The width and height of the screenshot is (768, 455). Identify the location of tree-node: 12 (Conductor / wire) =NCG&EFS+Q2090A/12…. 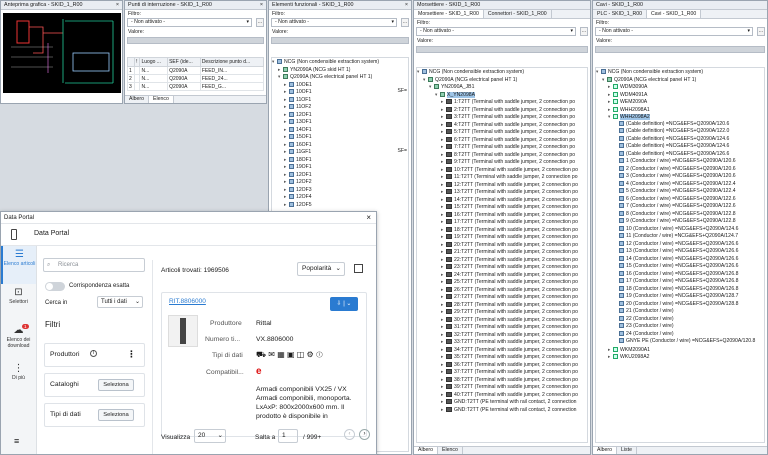
(680, 245).